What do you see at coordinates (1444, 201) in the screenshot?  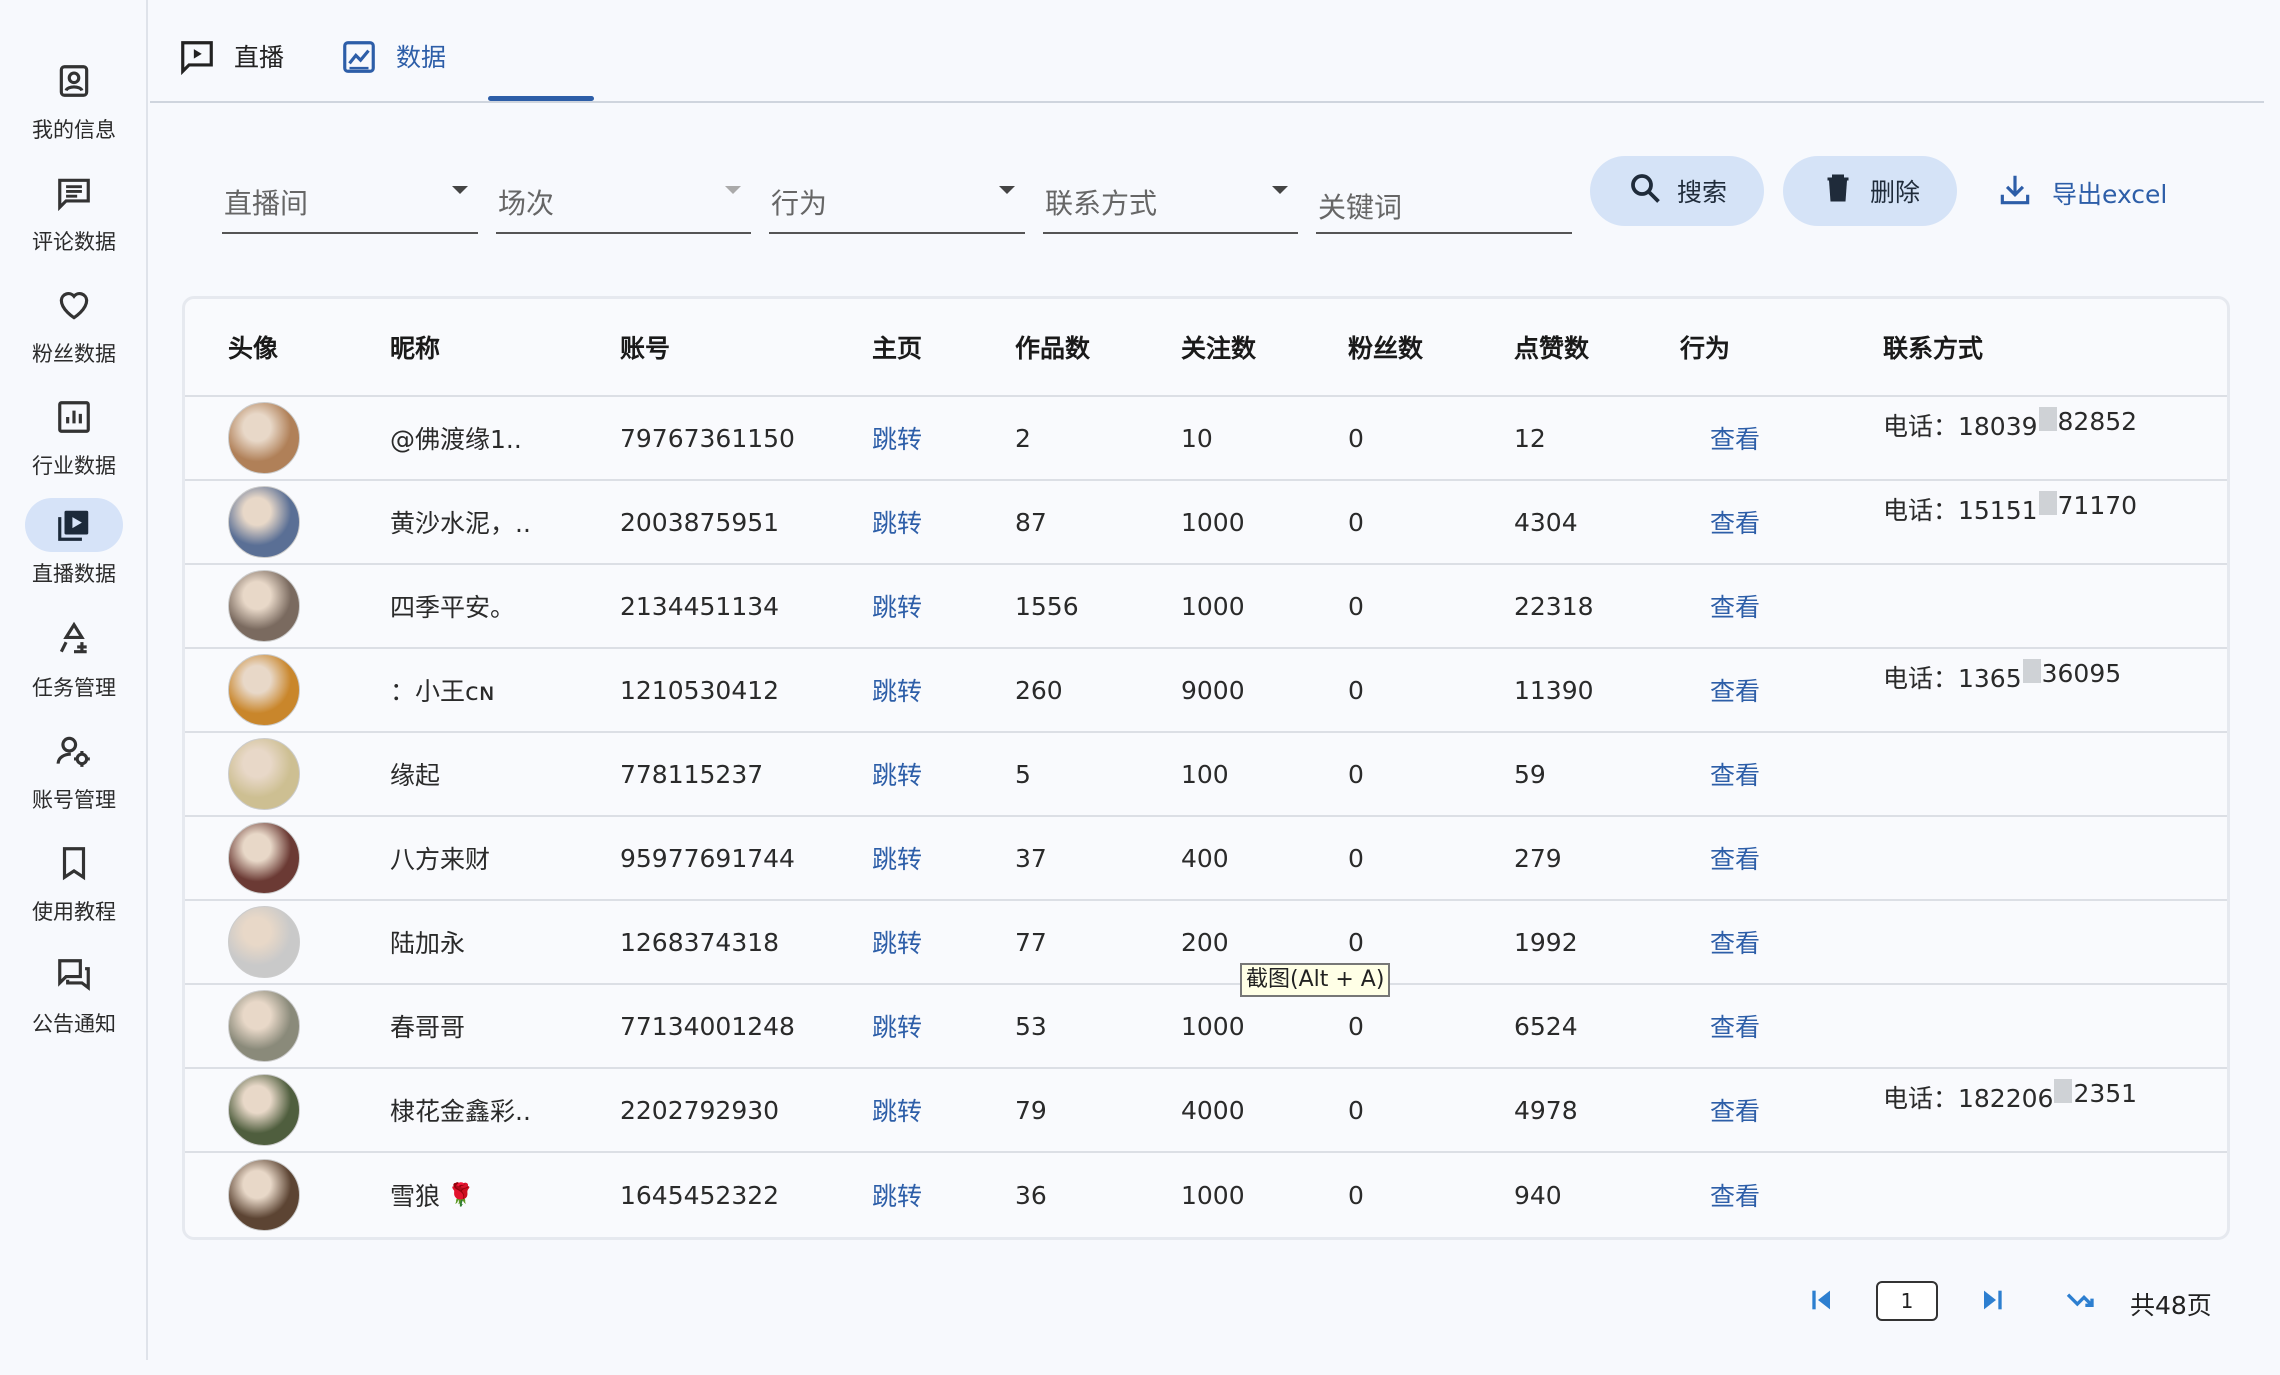 I see `keyword-input: 关键词` at bounding box center [1444, 201].